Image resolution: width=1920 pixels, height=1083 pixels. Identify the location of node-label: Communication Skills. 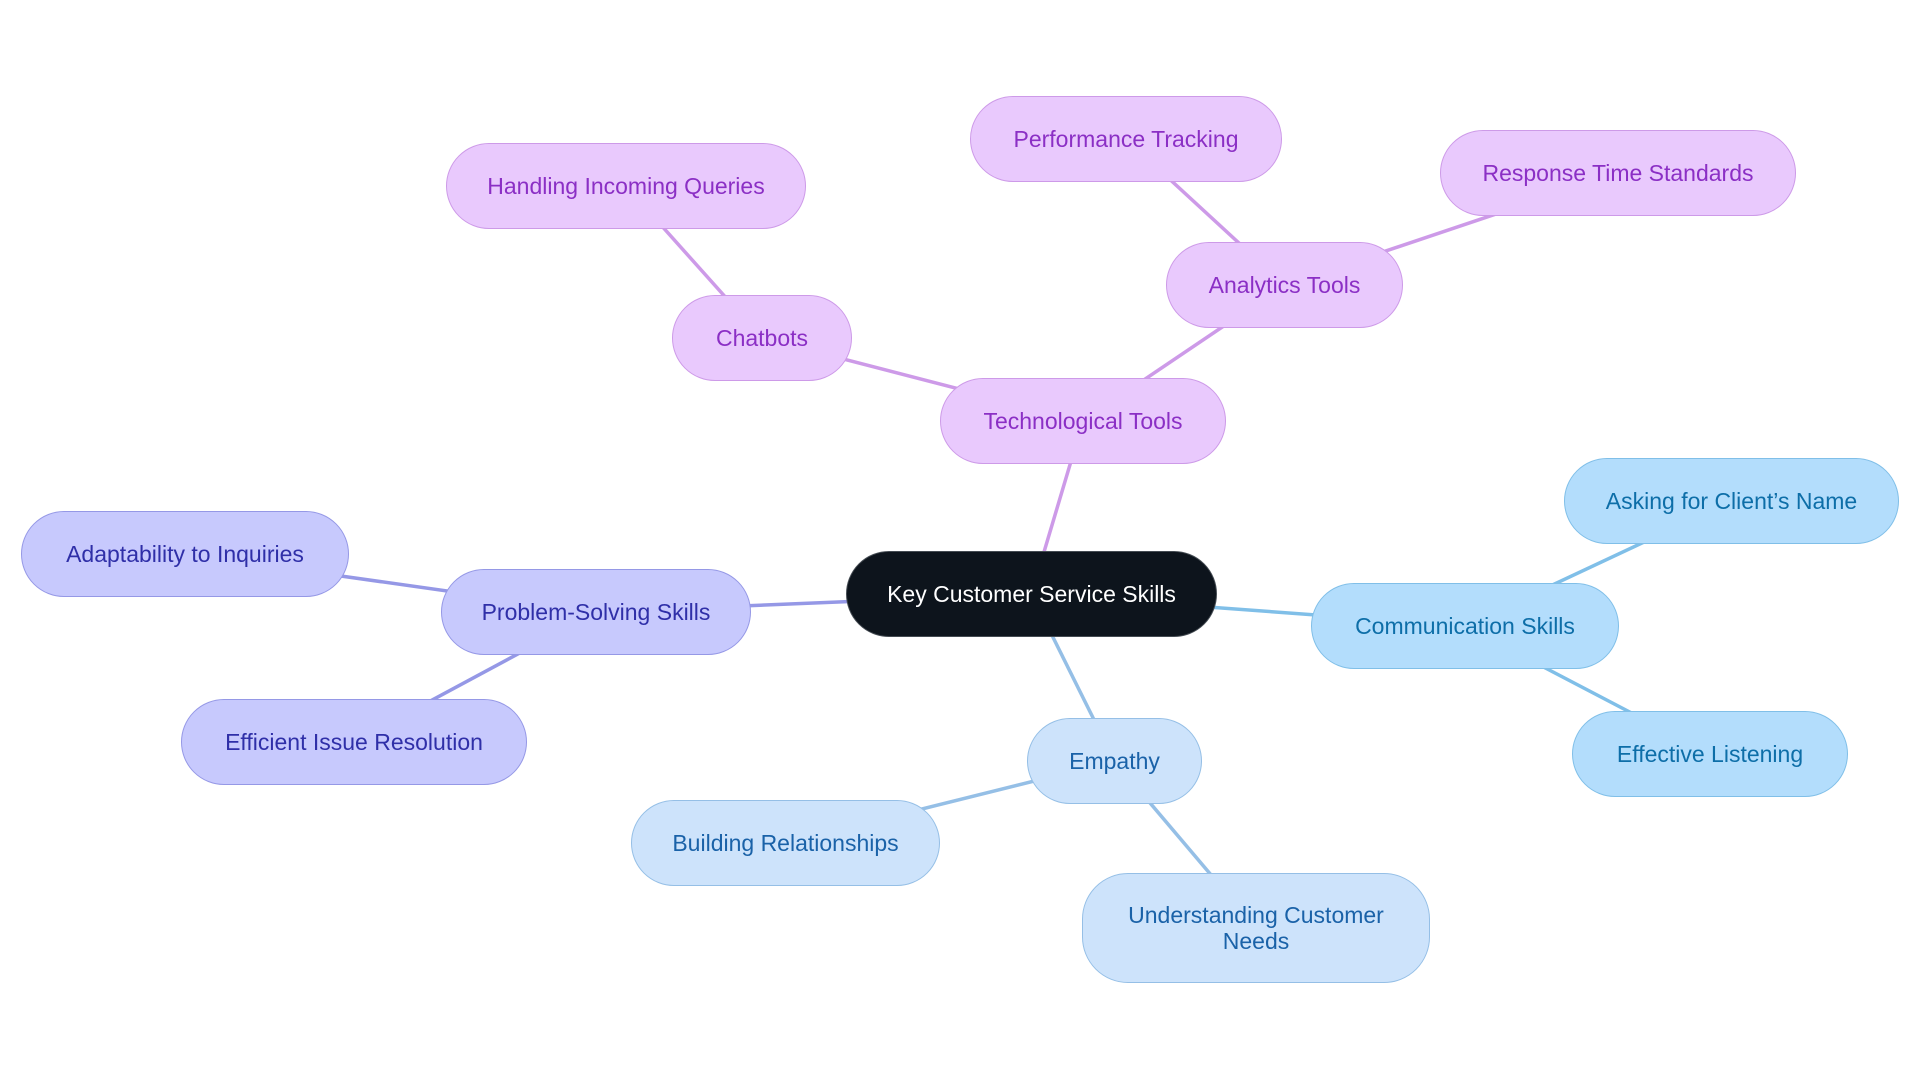
(1465, 626).